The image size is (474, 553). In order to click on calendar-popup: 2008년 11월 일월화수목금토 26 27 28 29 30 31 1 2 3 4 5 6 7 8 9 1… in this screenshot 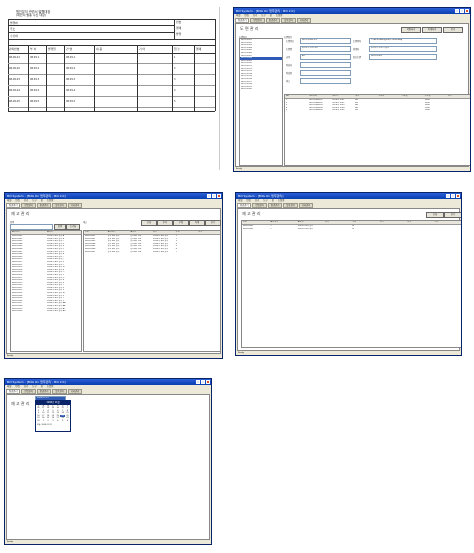, I will do `click(53, 416)`.